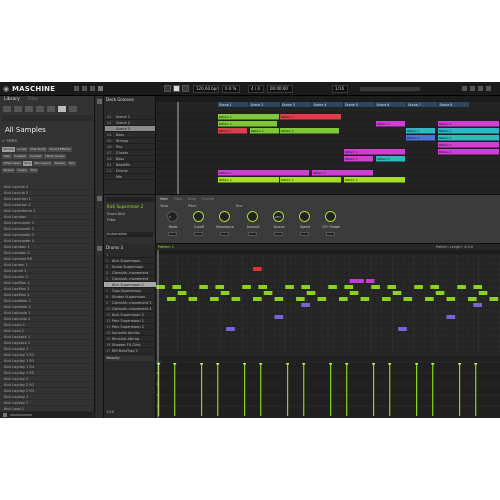 Image resolution: width=500 pixels, height=500 pixels. I want to click on play-button, so click(176, 88).